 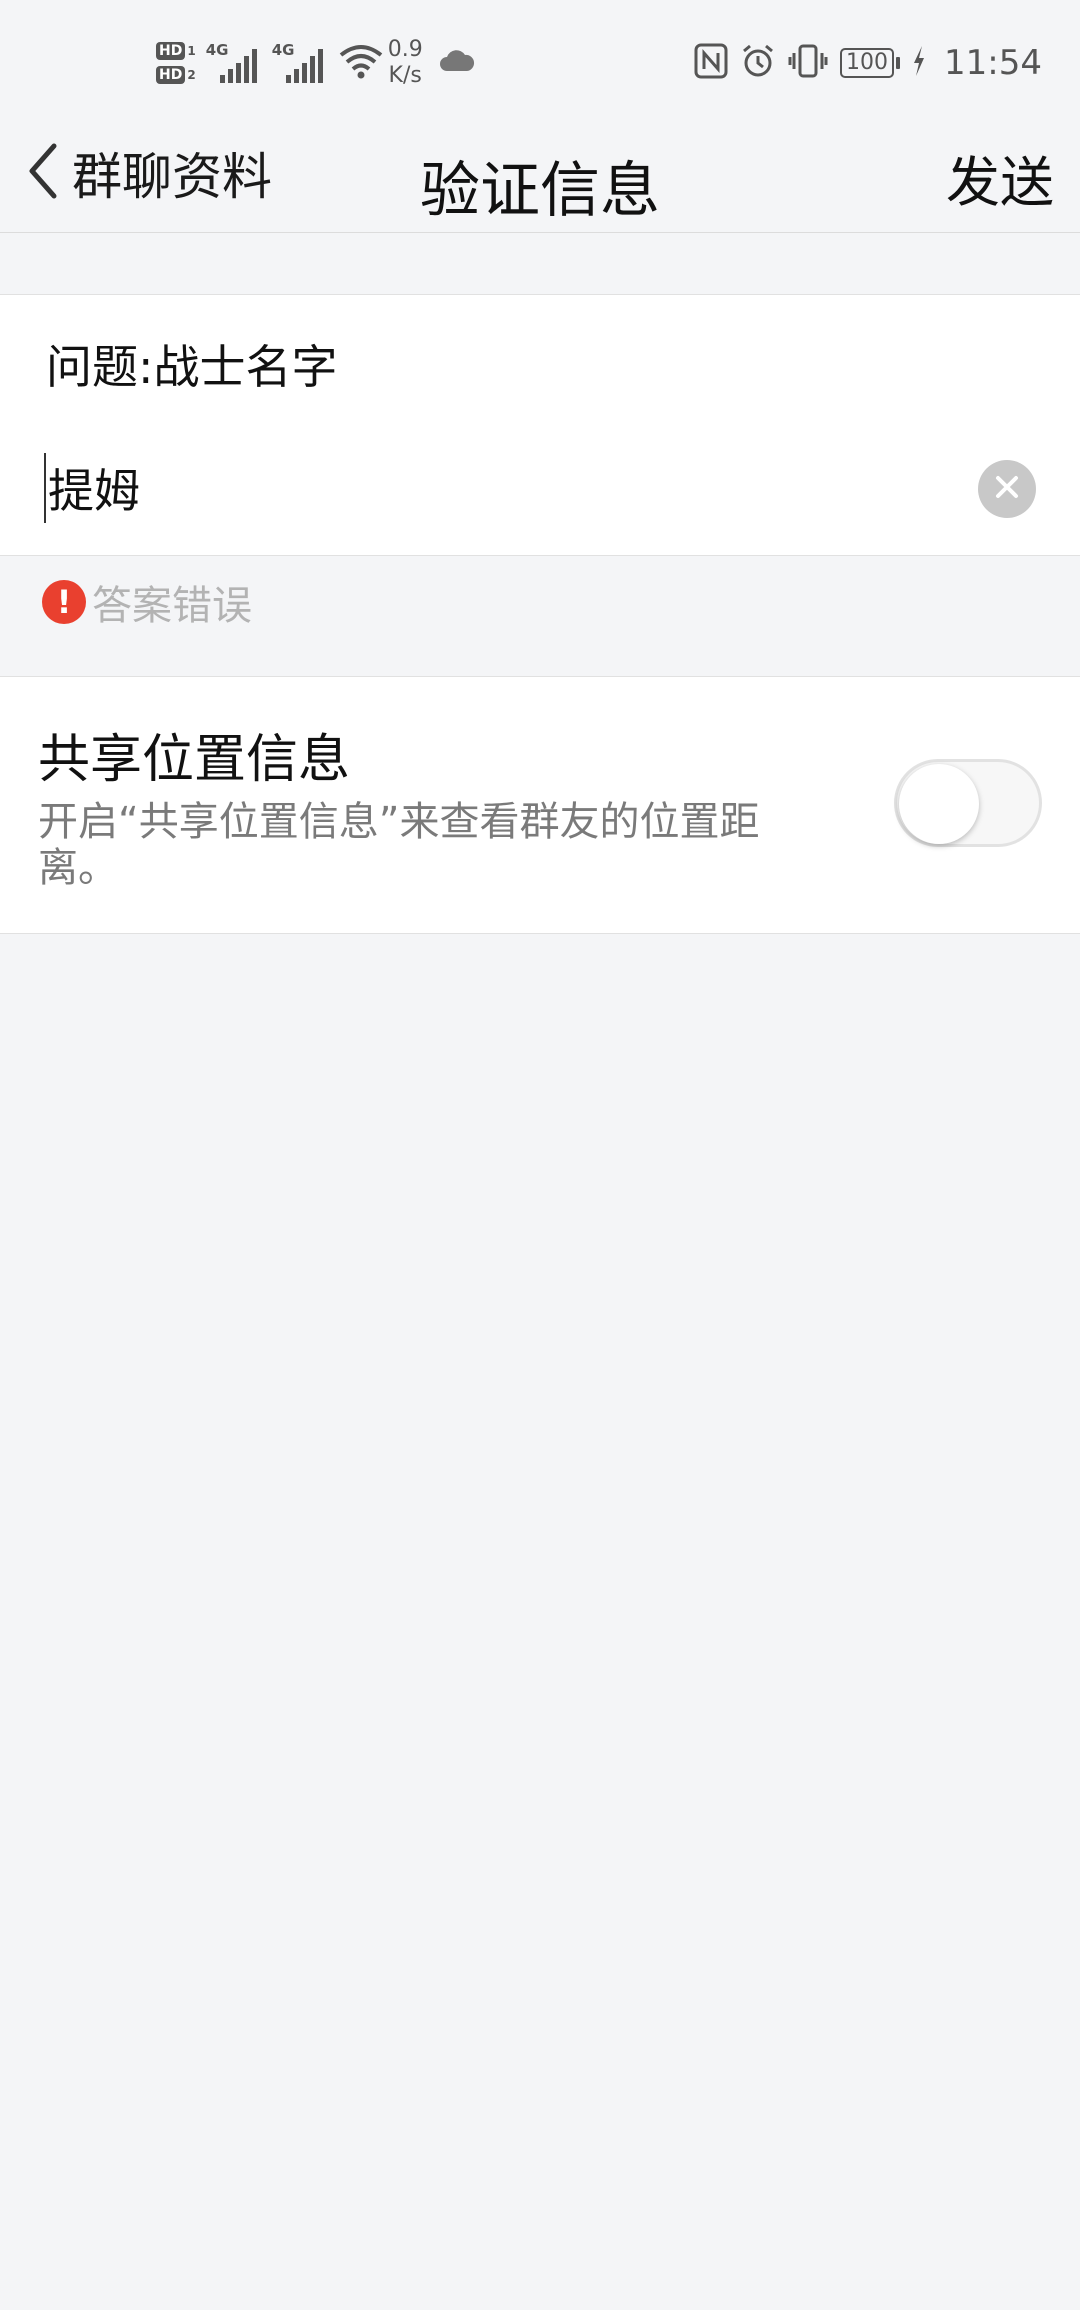 I want to click on answer-row, so click(x=540, y=490).